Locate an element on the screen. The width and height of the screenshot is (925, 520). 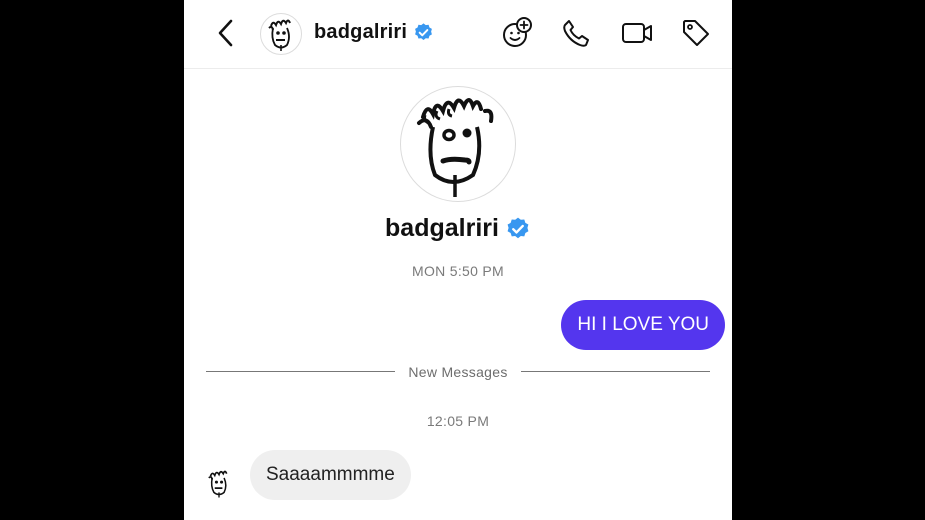
divider-line-right is located at coordinates (615, 371).